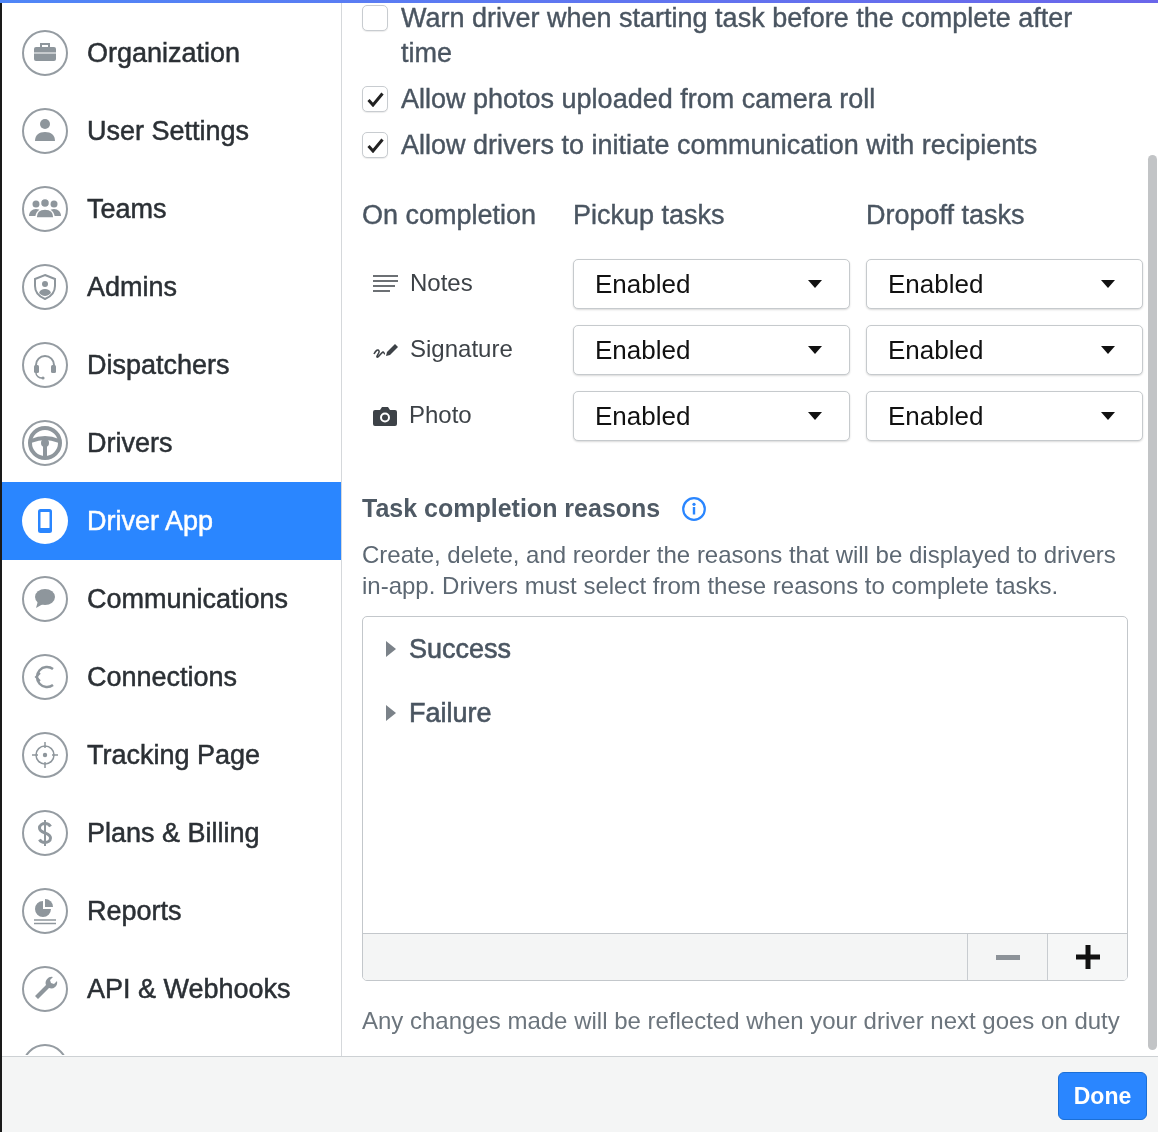  What do you see at coordinates (745, 649) in the screenshot?
I see `reason-group: Success` at bounding box center [745, 649].